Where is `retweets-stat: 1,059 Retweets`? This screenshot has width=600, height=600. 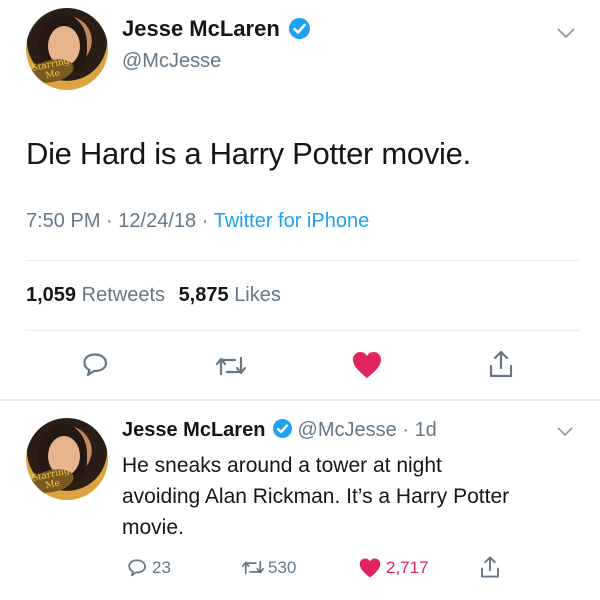 retweets-stat: 1,059 Retweets is located at coordinates (98, 295).